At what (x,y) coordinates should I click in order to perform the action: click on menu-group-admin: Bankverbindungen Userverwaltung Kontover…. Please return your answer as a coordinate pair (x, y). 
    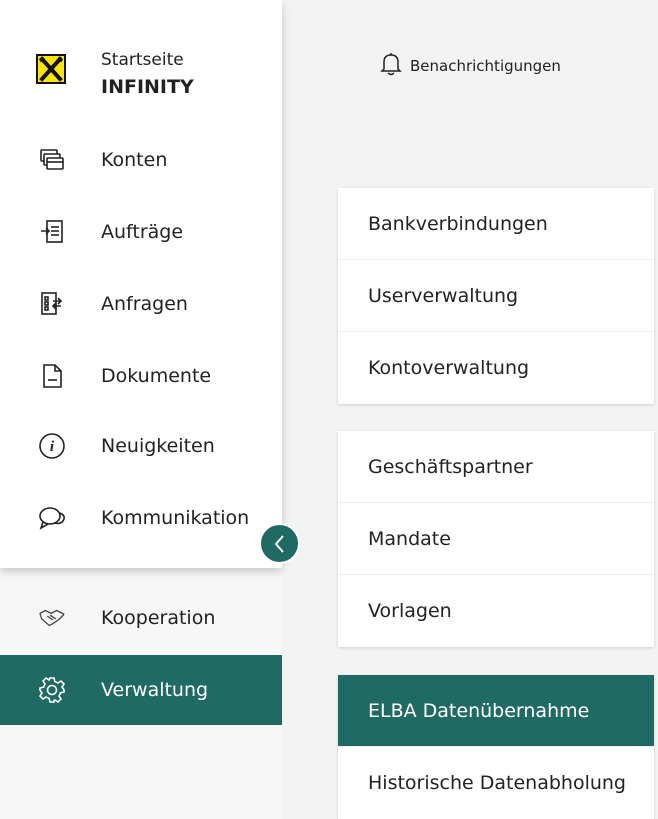
    Looking at the image, I should click on (496, 296).